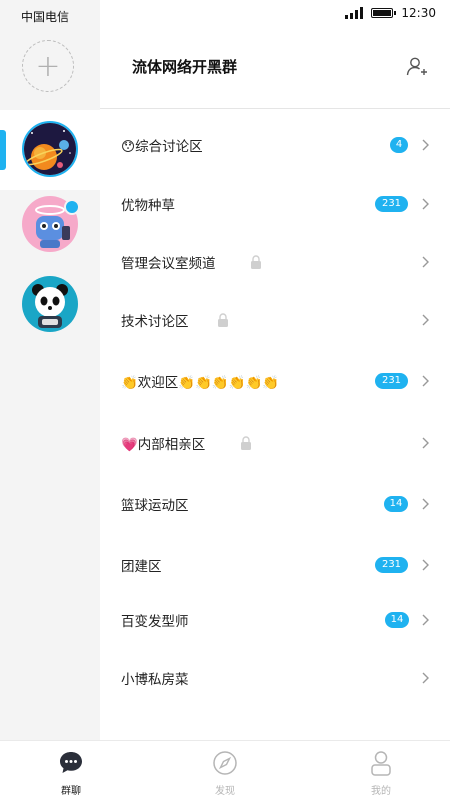 Image resolution: width=450 pixels, height=801 pixels. What do you see at coordinates (381, 791) in the screenshot?
I see `tab-label: 我的` at bounding box center [381, 791].